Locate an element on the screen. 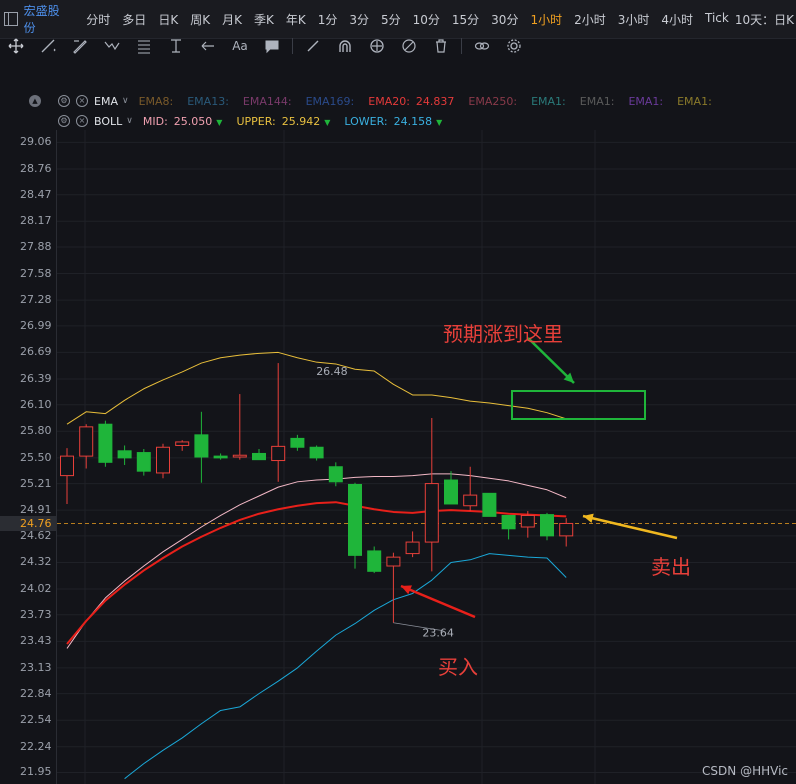  ema-close-icon: × is located at coordinates (82, 101).